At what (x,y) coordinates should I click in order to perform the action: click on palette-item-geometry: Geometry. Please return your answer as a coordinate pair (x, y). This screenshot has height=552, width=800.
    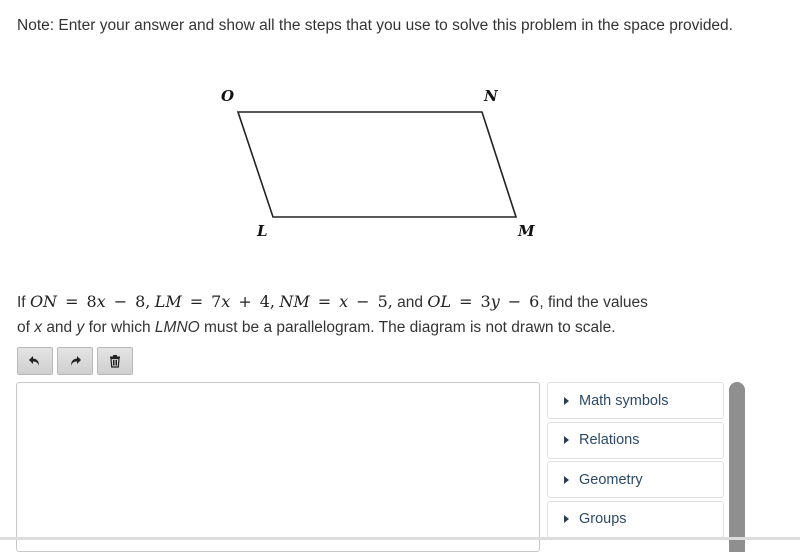
    Looking at the image, I should click on (635, 479).